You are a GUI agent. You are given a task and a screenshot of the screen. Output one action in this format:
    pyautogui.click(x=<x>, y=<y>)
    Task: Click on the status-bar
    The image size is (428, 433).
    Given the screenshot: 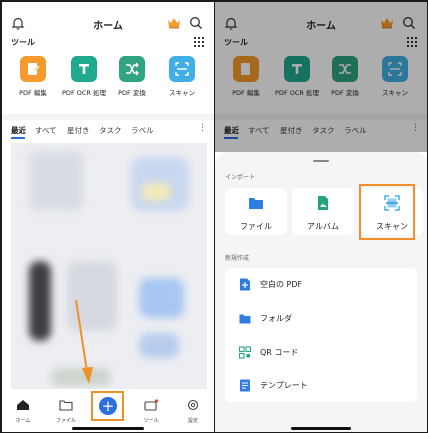 What is the action you would take?
    pyautogui.click(x=108, y=8)
    